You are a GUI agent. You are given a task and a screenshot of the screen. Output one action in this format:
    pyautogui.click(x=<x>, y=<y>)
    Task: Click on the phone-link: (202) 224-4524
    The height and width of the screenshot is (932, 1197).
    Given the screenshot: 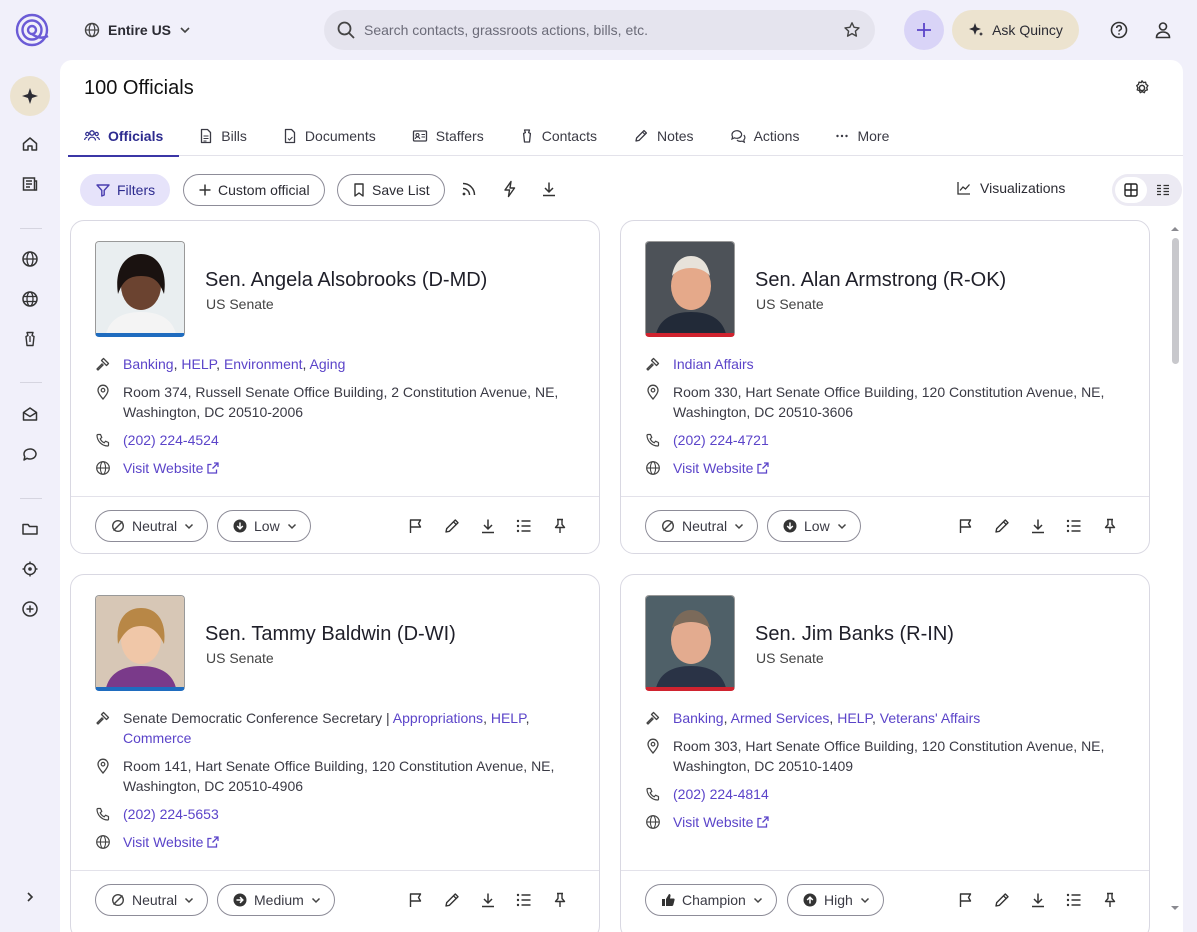 What is the action you would take?
    pyautogui.click(x=171, y=440)
    